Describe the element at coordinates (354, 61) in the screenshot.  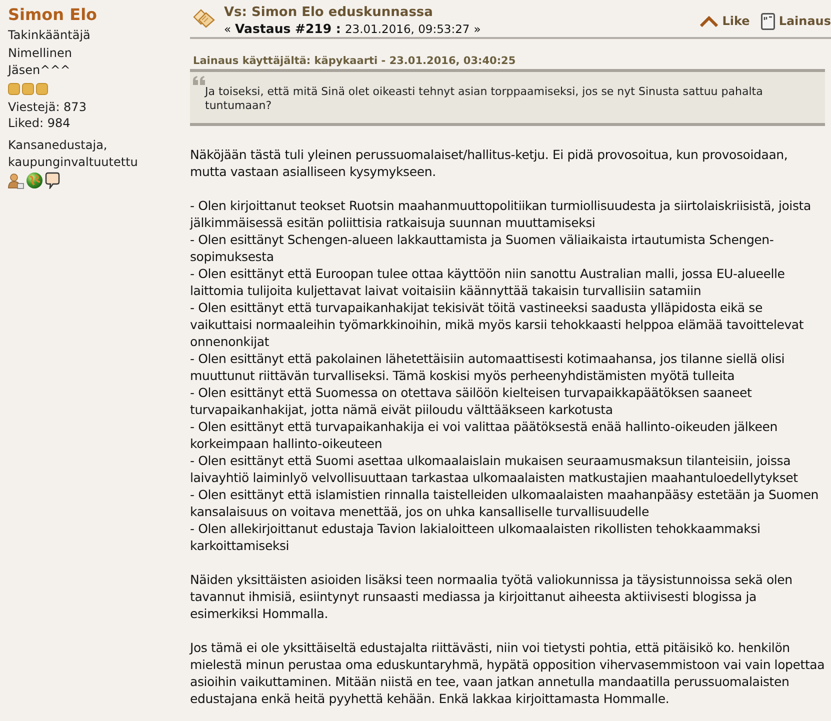
I see `quote-header-link: Lainaus käyttäjältä: käpykaarti - 23.01.2016, 03:40:25` at that location.